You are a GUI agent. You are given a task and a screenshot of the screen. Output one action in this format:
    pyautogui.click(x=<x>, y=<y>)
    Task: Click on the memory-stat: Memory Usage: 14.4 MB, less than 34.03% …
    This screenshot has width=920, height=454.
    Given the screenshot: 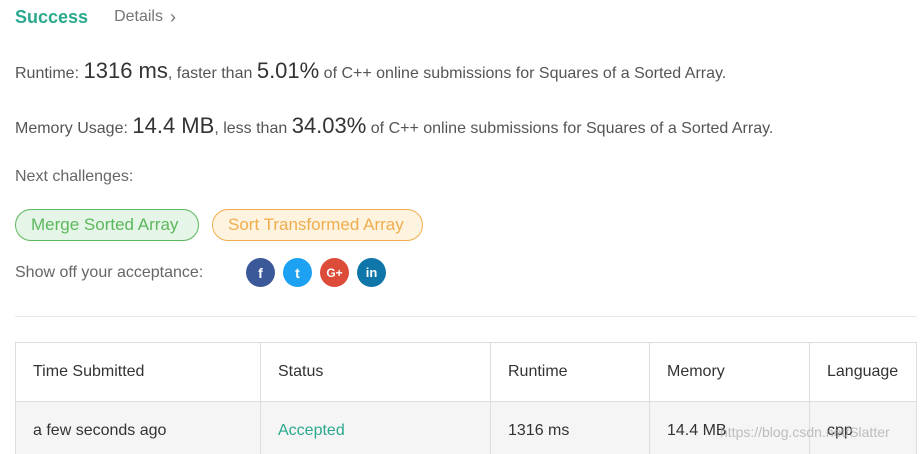 What is the action you would take?
    pyautogui.click(x=394, y=126)
    